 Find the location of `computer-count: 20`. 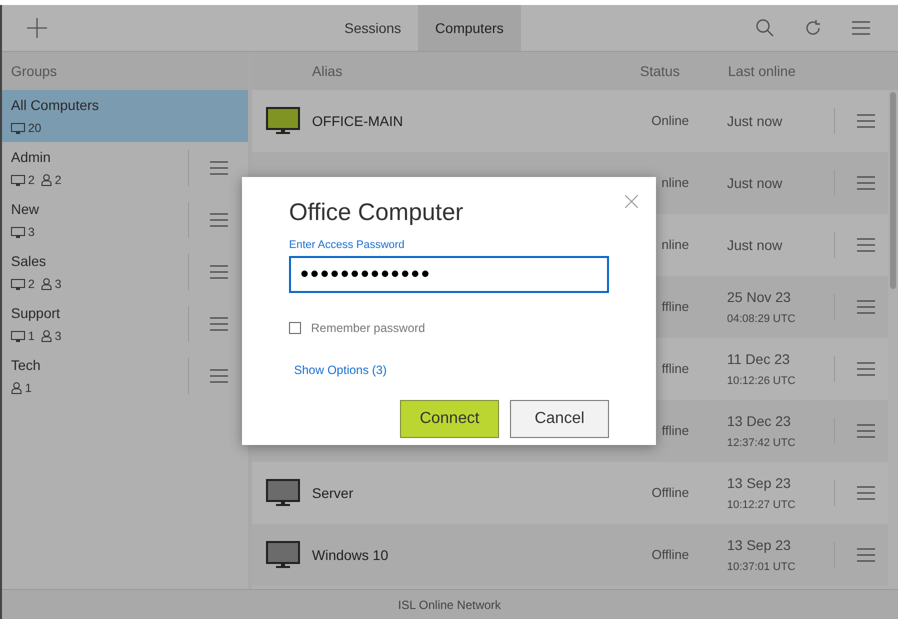

computer-count: 20 is located at coordinates (35, 128).